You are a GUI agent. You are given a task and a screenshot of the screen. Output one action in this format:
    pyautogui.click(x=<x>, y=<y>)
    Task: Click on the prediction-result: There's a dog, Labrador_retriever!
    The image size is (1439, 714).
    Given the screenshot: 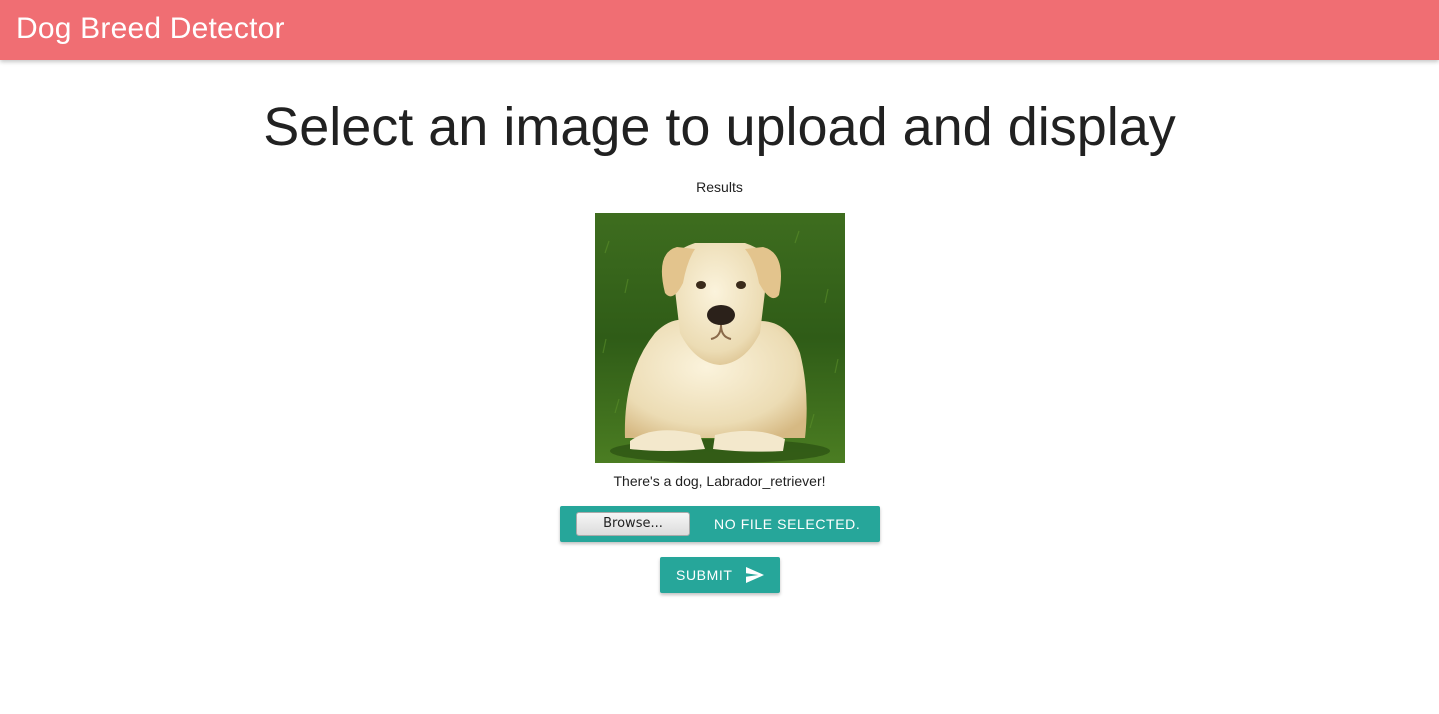 What is the action you would take?
    pyautogui.click(x=719, y=481)
    